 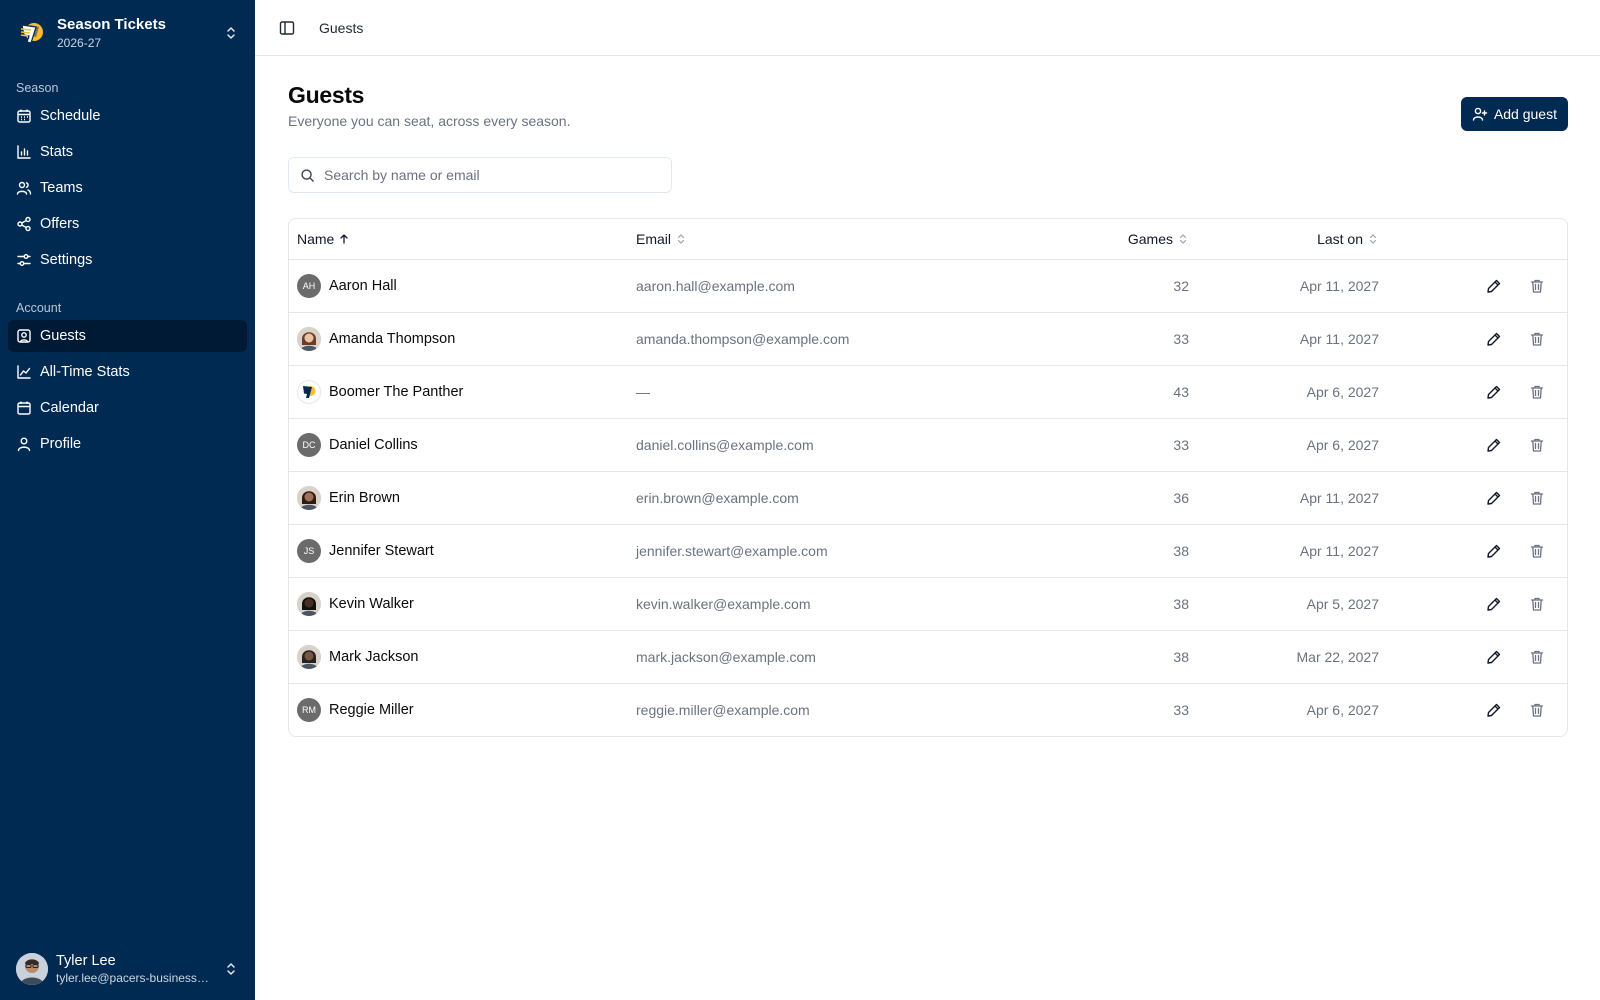 I want to click on sidebar-toggle-button, so click(x=287, y=28).